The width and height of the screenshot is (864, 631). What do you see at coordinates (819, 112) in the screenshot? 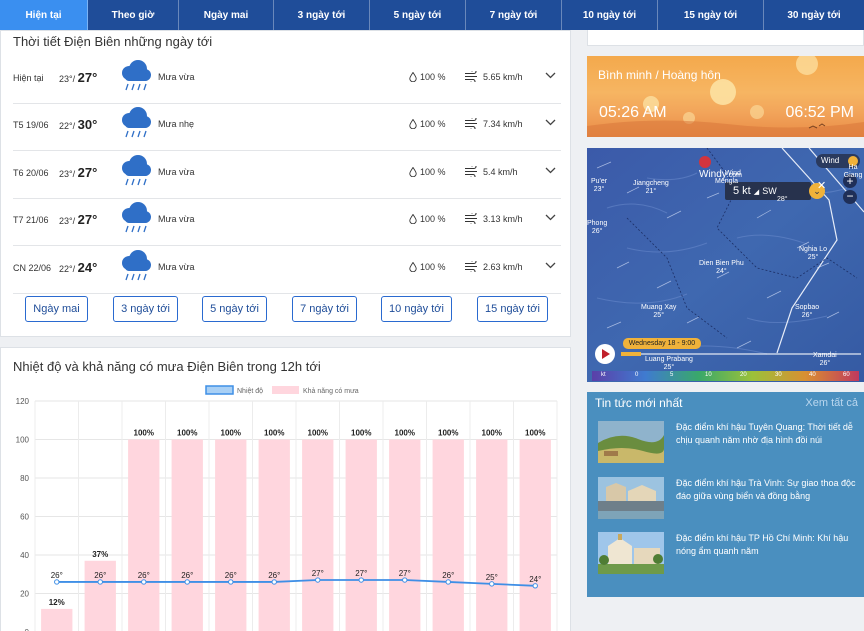
I see `sunset-time: 06:52 PM` at bounding box center [819, 112].